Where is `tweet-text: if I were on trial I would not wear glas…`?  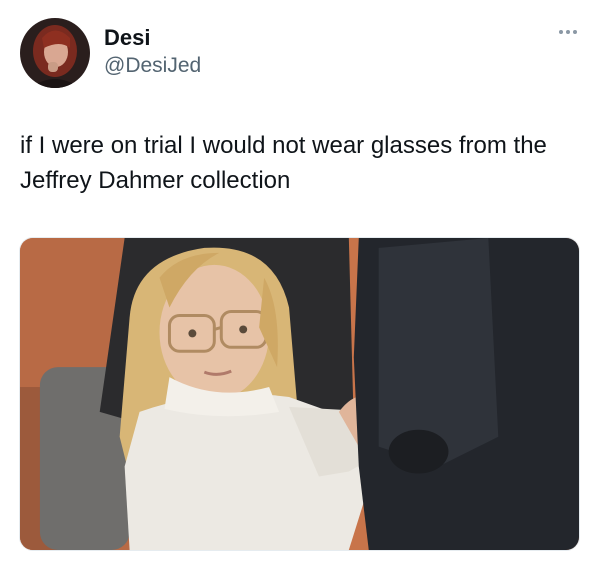
tweet-text: if I were on trial I would not wear glas… is located at coordinates (283, 163).